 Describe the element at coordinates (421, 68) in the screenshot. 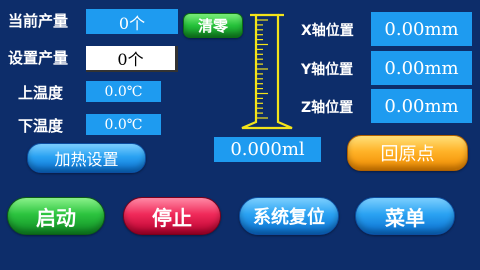

I see `y-position-value: 0.00mm` at that location.